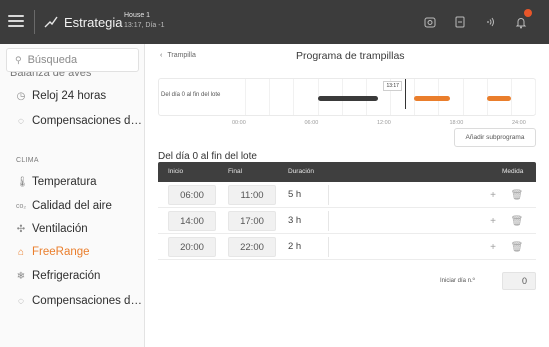 This screenshot has width=549, height=347. What do you see at coordinates (301, 171) in the screenshot?
I see `header-duration: Duración` at bounding box center [301, 171].